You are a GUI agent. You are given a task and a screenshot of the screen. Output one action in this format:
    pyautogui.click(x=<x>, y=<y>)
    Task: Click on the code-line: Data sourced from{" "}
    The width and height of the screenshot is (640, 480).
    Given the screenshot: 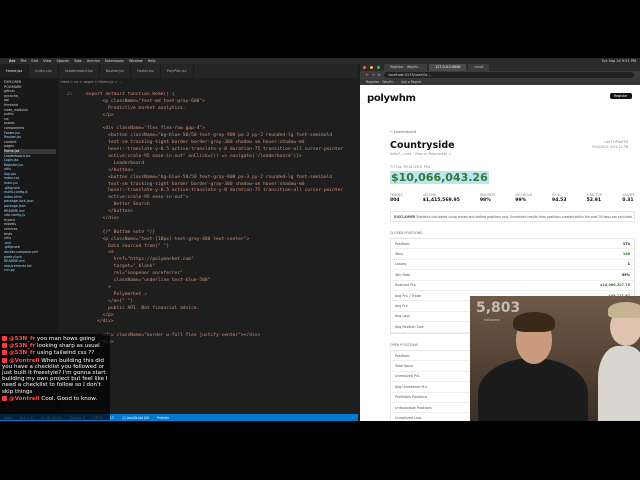 What is the action you would take?
    pyautogui.click(x=208, y=247)
    